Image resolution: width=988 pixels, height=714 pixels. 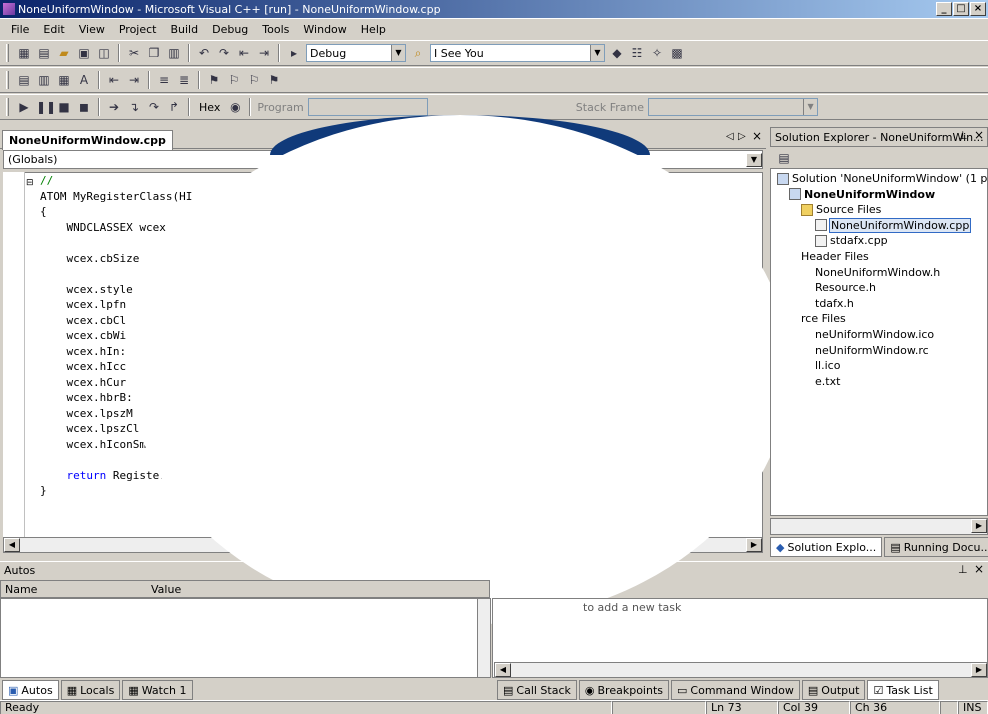 I want to click on parameter-info-icon: ▥, so click(x=44, y=80).